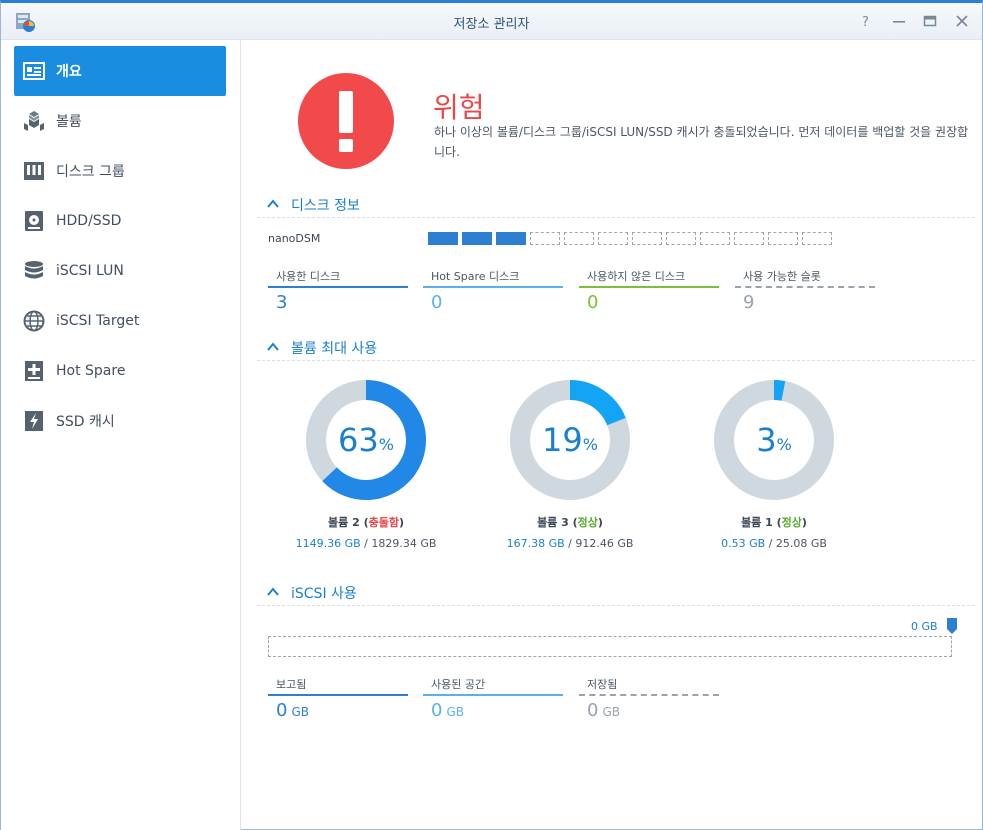  What do you see at coordinates (562, 440) in the screenshot?
I see `usage-percent: 19` at bounding box center [562, 440].